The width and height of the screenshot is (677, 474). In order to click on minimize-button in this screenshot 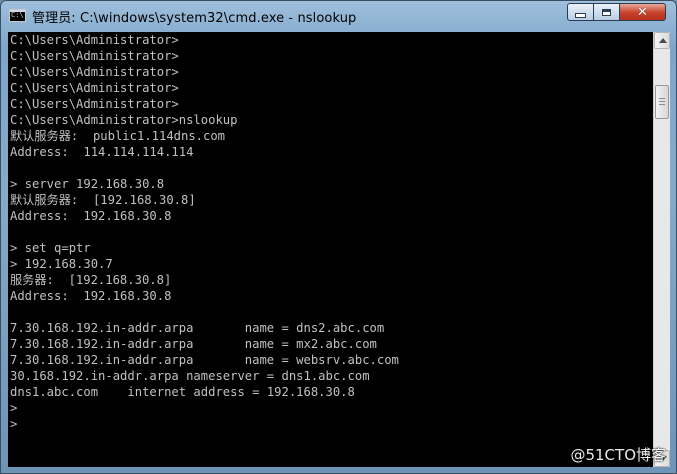, I will do `click(580, 12)`.